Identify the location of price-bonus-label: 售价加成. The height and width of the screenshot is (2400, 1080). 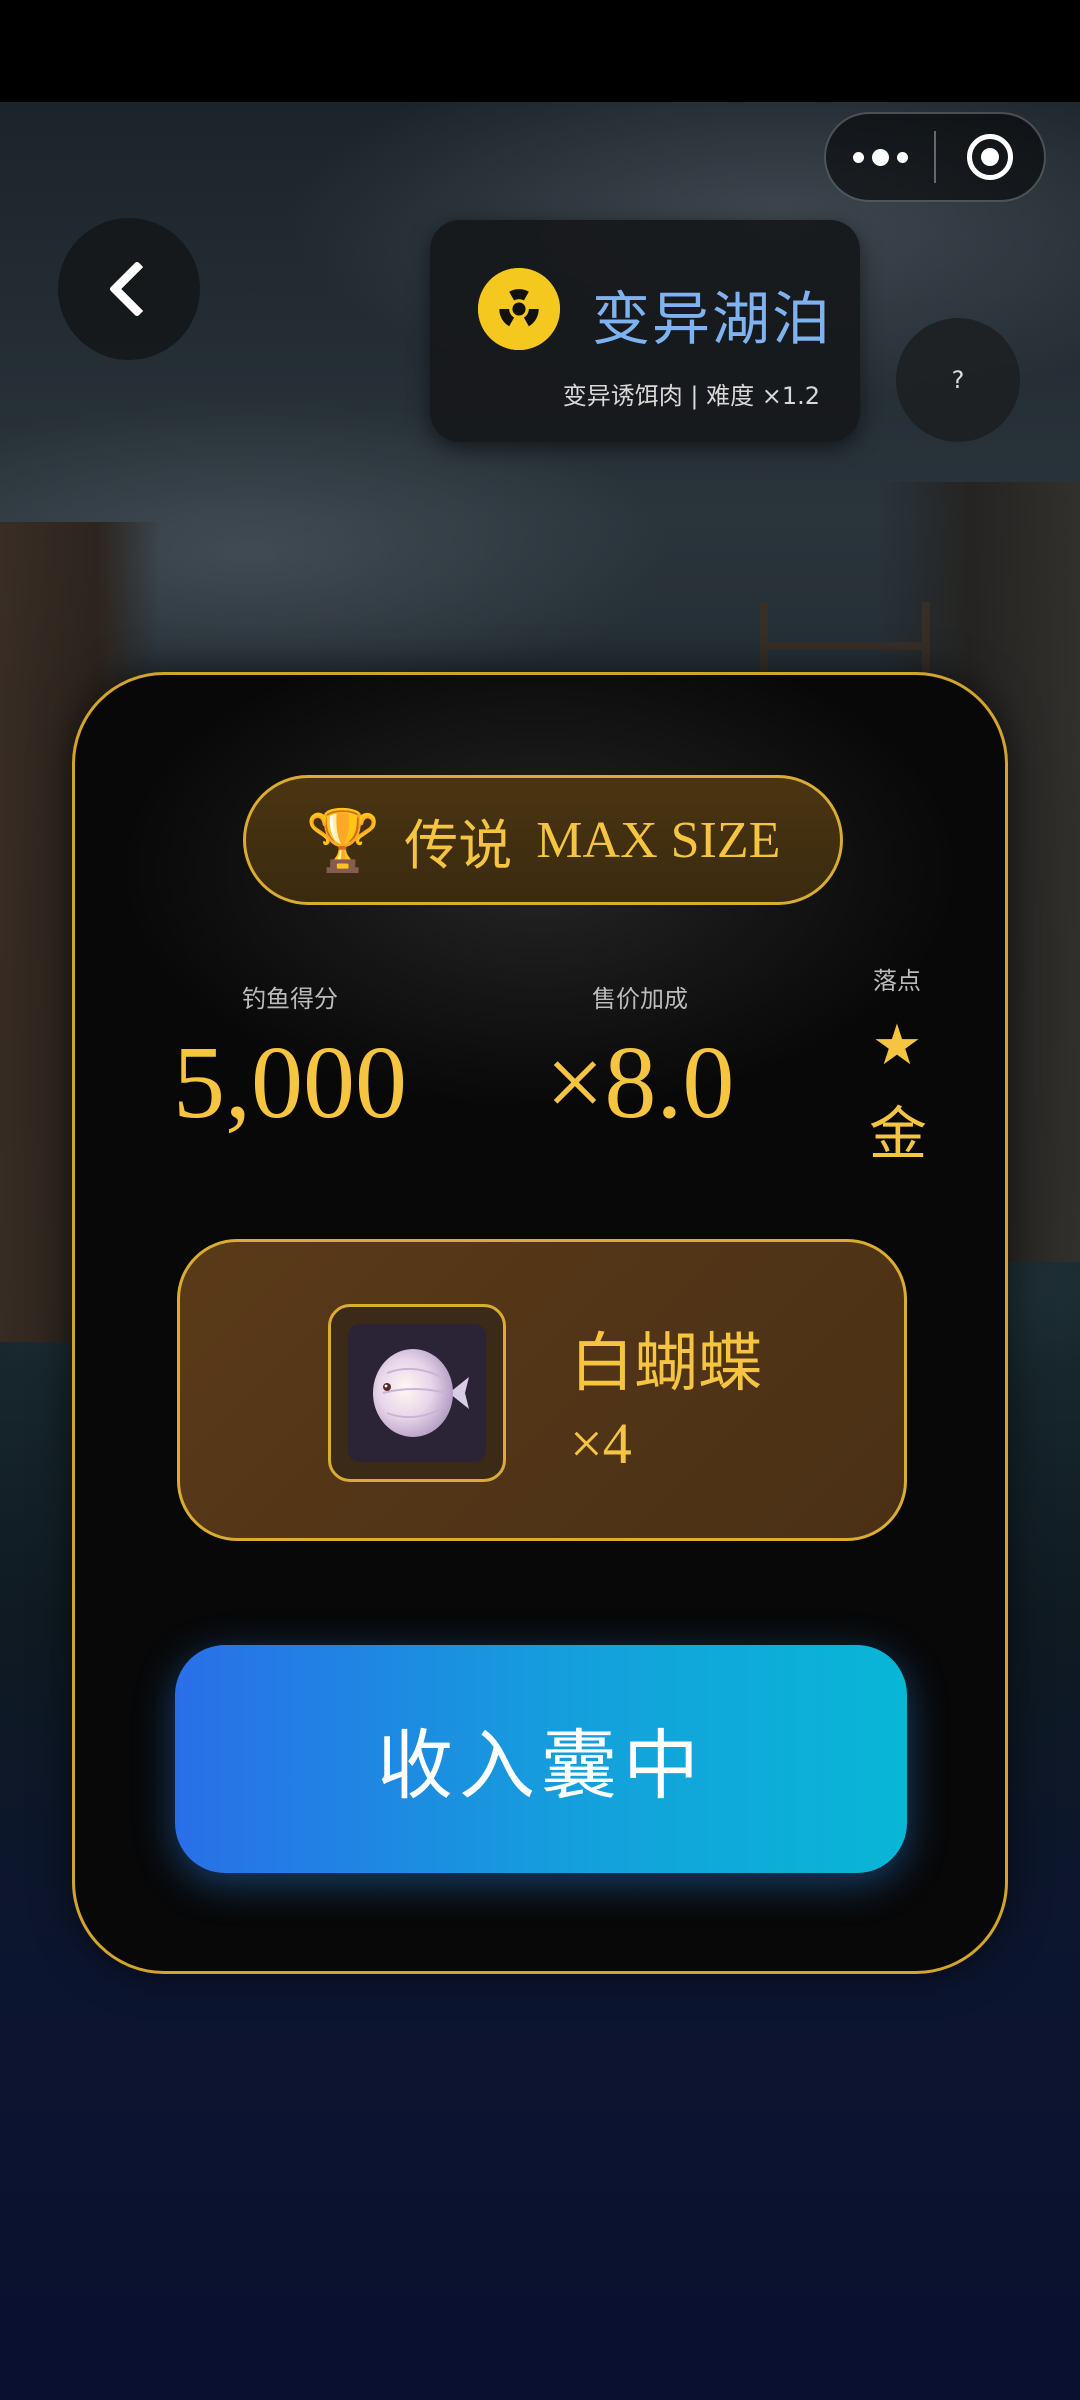
(640, 999).